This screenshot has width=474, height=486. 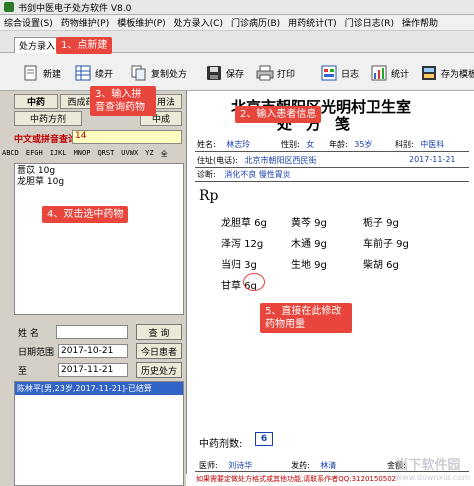 I want to click on callout-select: 4、双击选中药物, so click(x=85, y=214).